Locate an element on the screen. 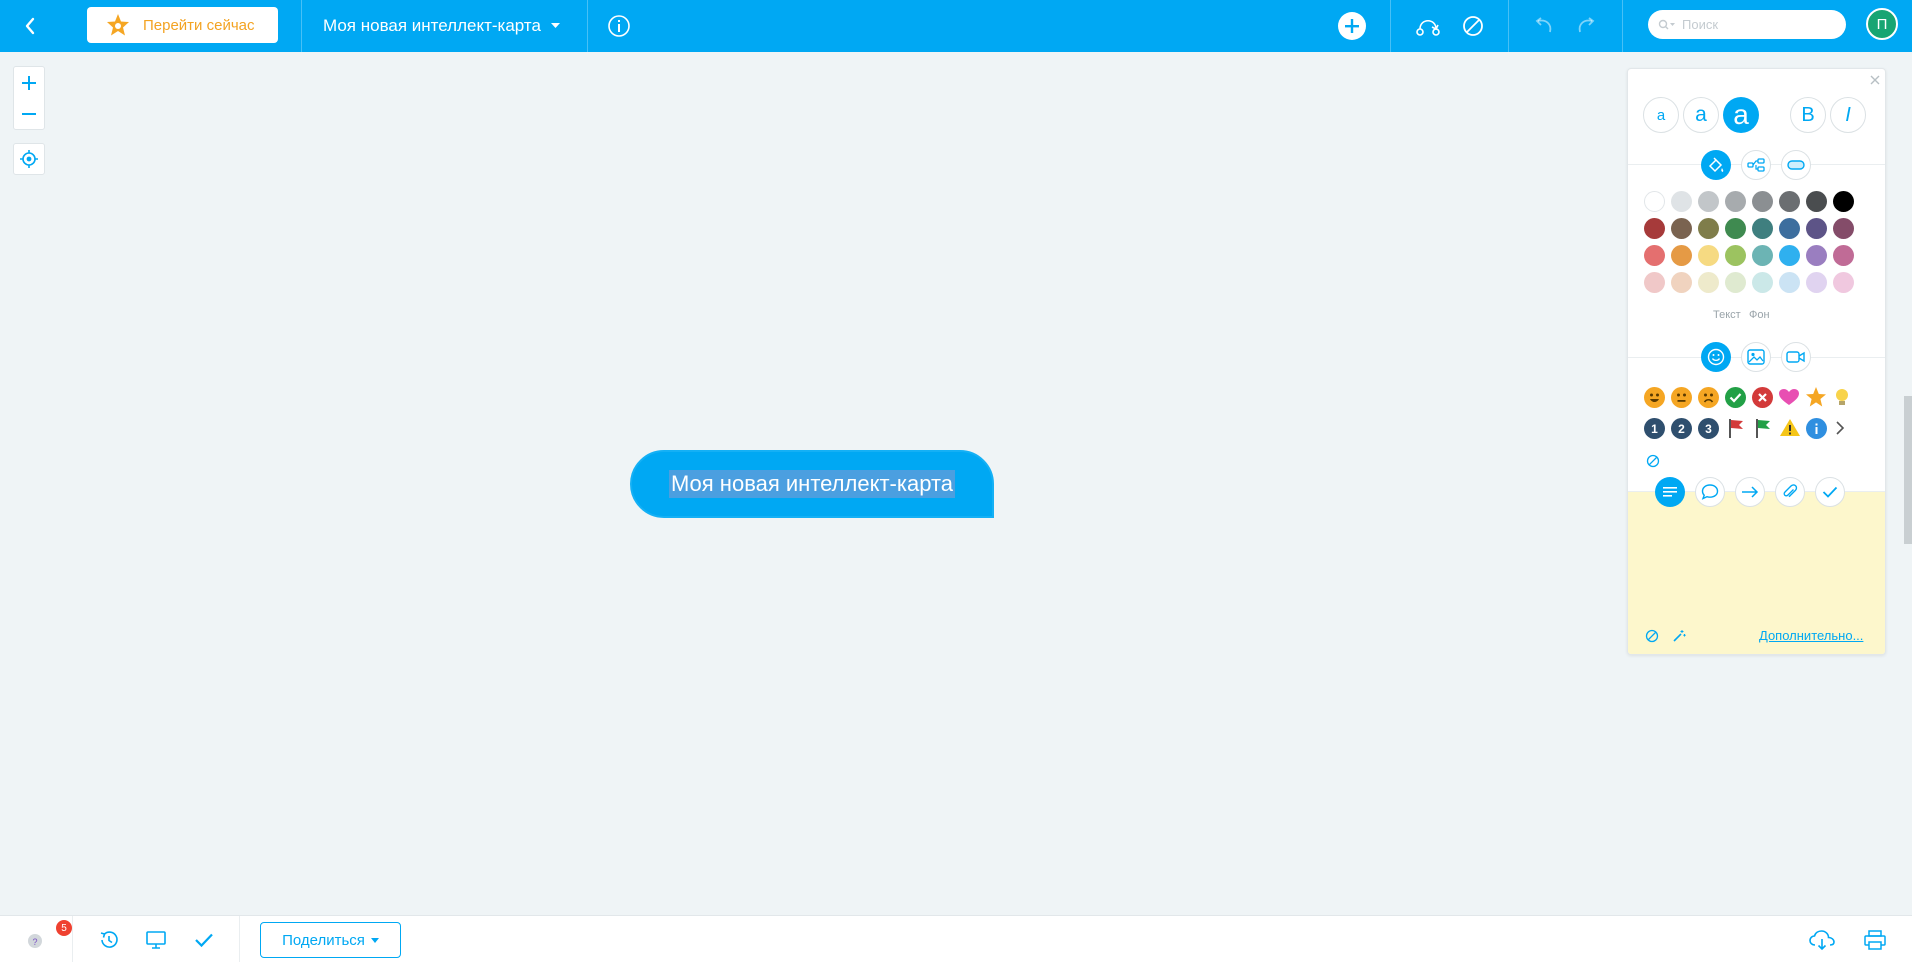 The width and height of the screenshot is (1912, 962). lightbulb-icon is located at coordinates (1842, 397).